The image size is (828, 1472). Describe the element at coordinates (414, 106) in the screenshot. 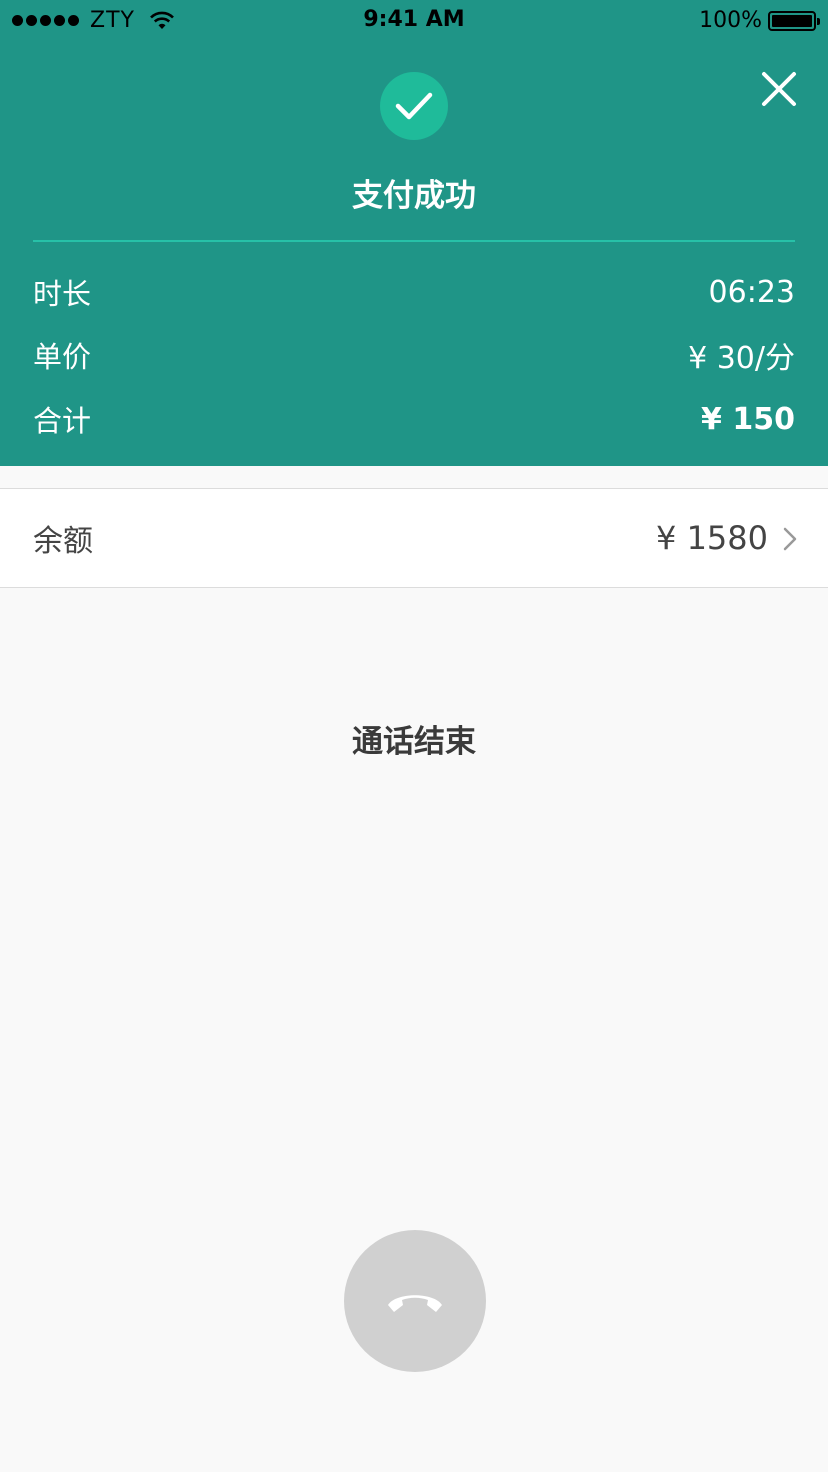

I see `check-icon` at that location.